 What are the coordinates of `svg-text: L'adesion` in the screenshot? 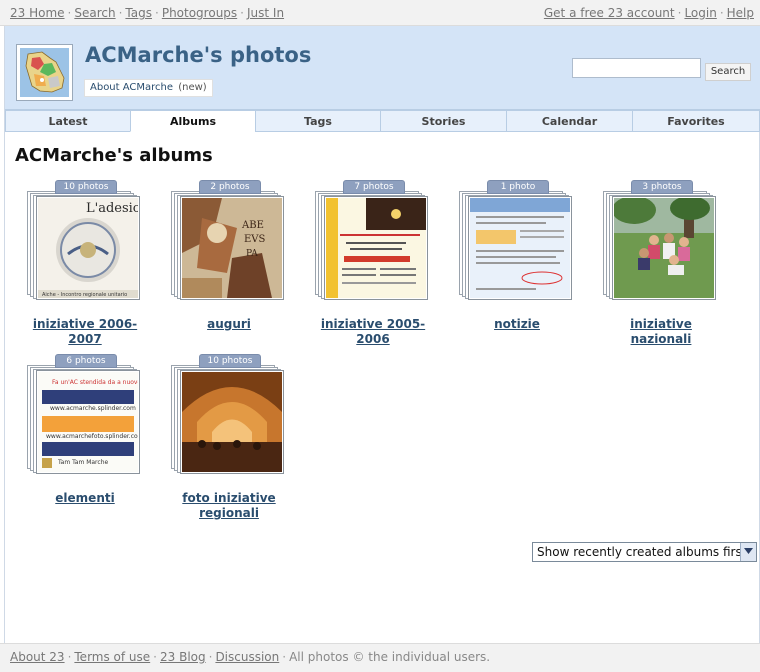 It's located at (112, 208).